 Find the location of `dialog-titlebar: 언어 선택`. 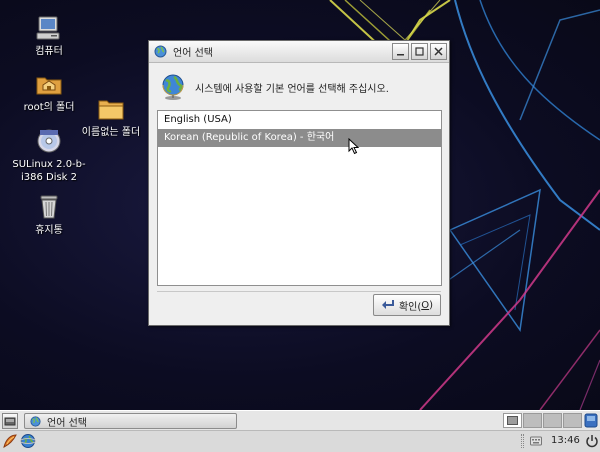

dialog-titlebar: 언어 선택 is located at coordinates (299, 52).